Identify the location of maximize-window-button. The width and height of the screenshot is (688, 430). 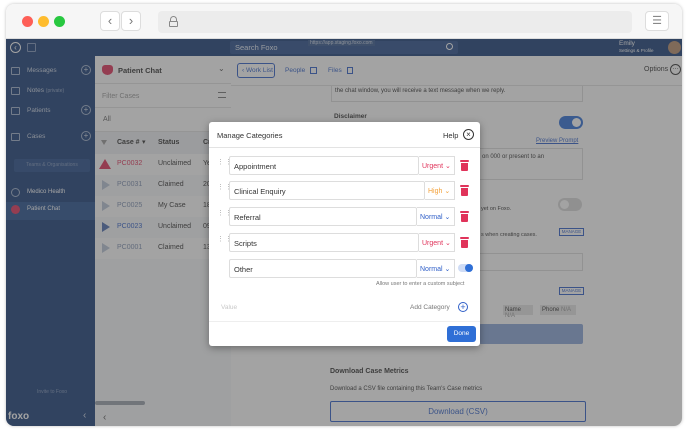
(59, 21).